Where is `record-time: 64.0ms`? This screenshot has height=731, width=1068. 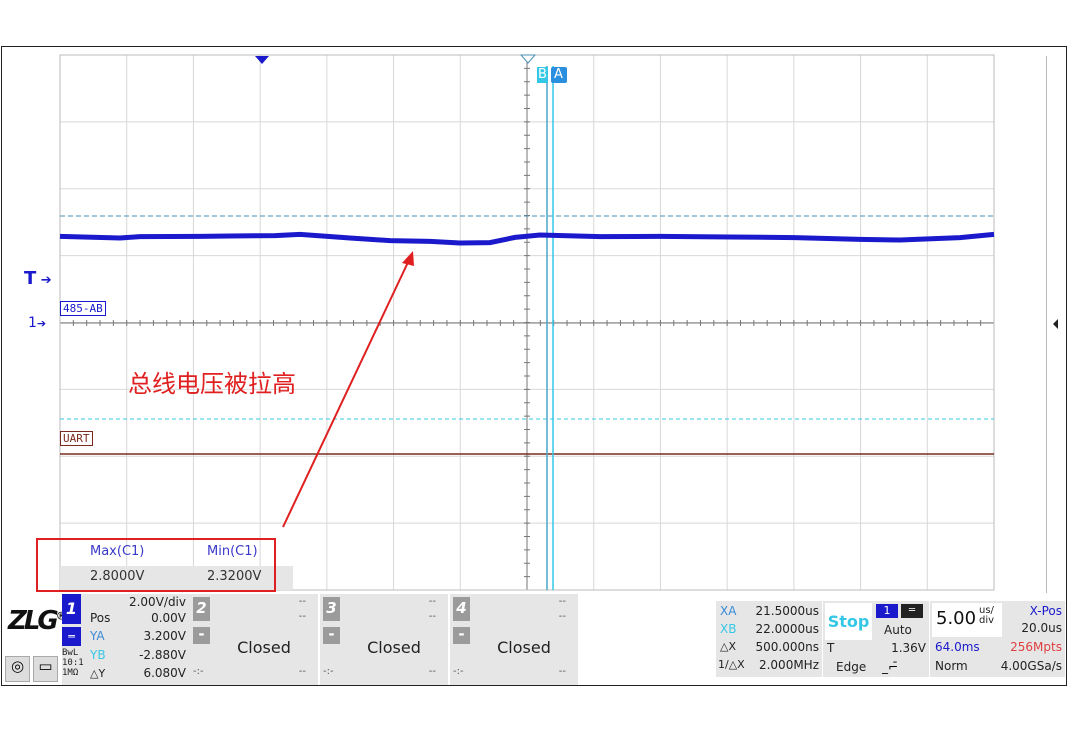
record-time: 64.0ms is located at coordinates (957, 647).